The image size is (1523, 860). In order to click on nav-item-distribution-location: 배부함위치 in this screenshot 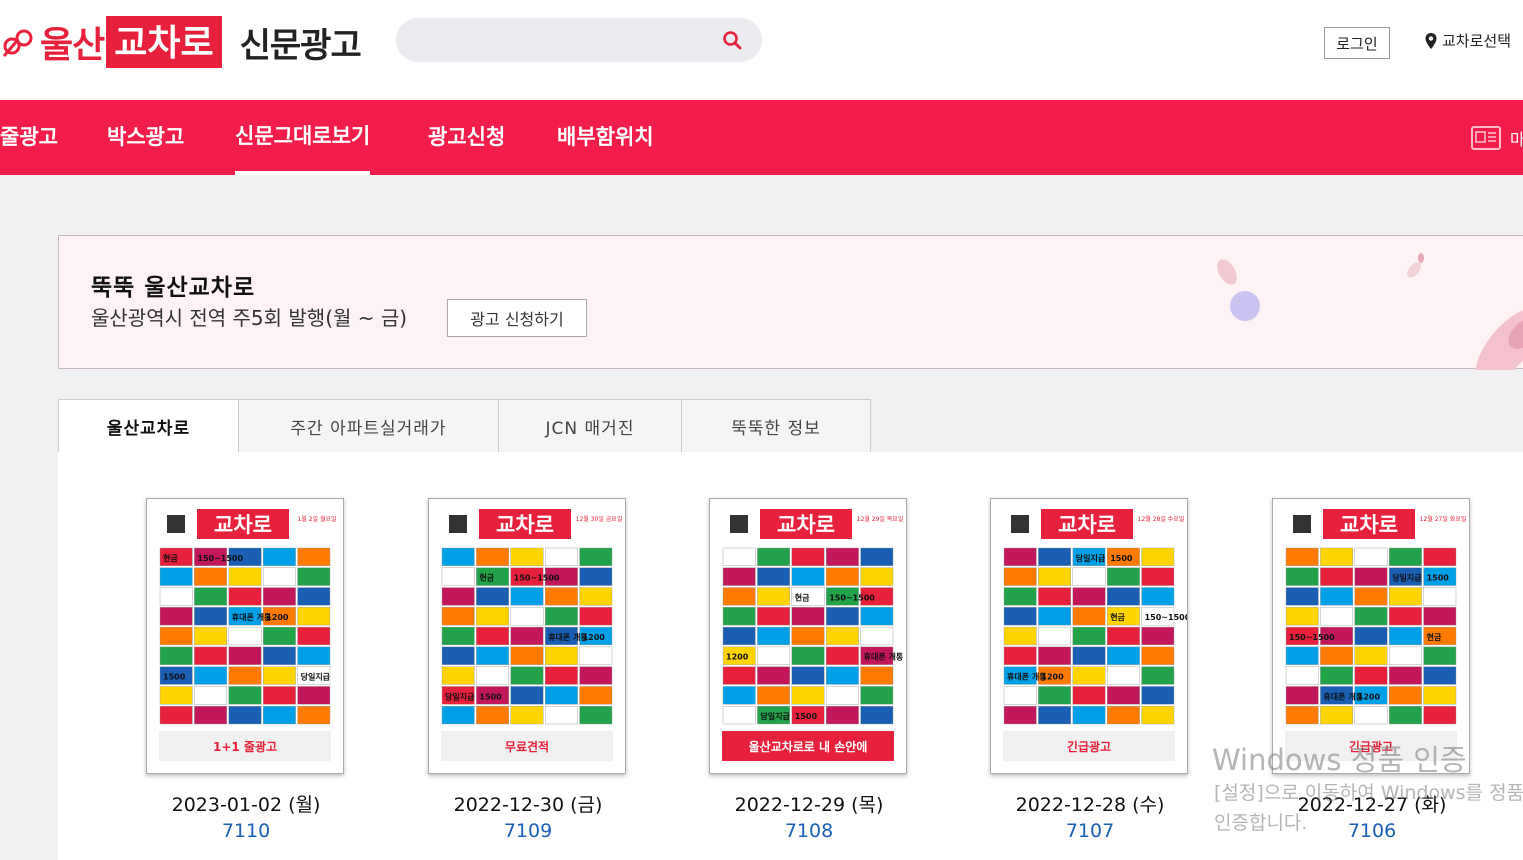, I will do `click(605, 137)`.